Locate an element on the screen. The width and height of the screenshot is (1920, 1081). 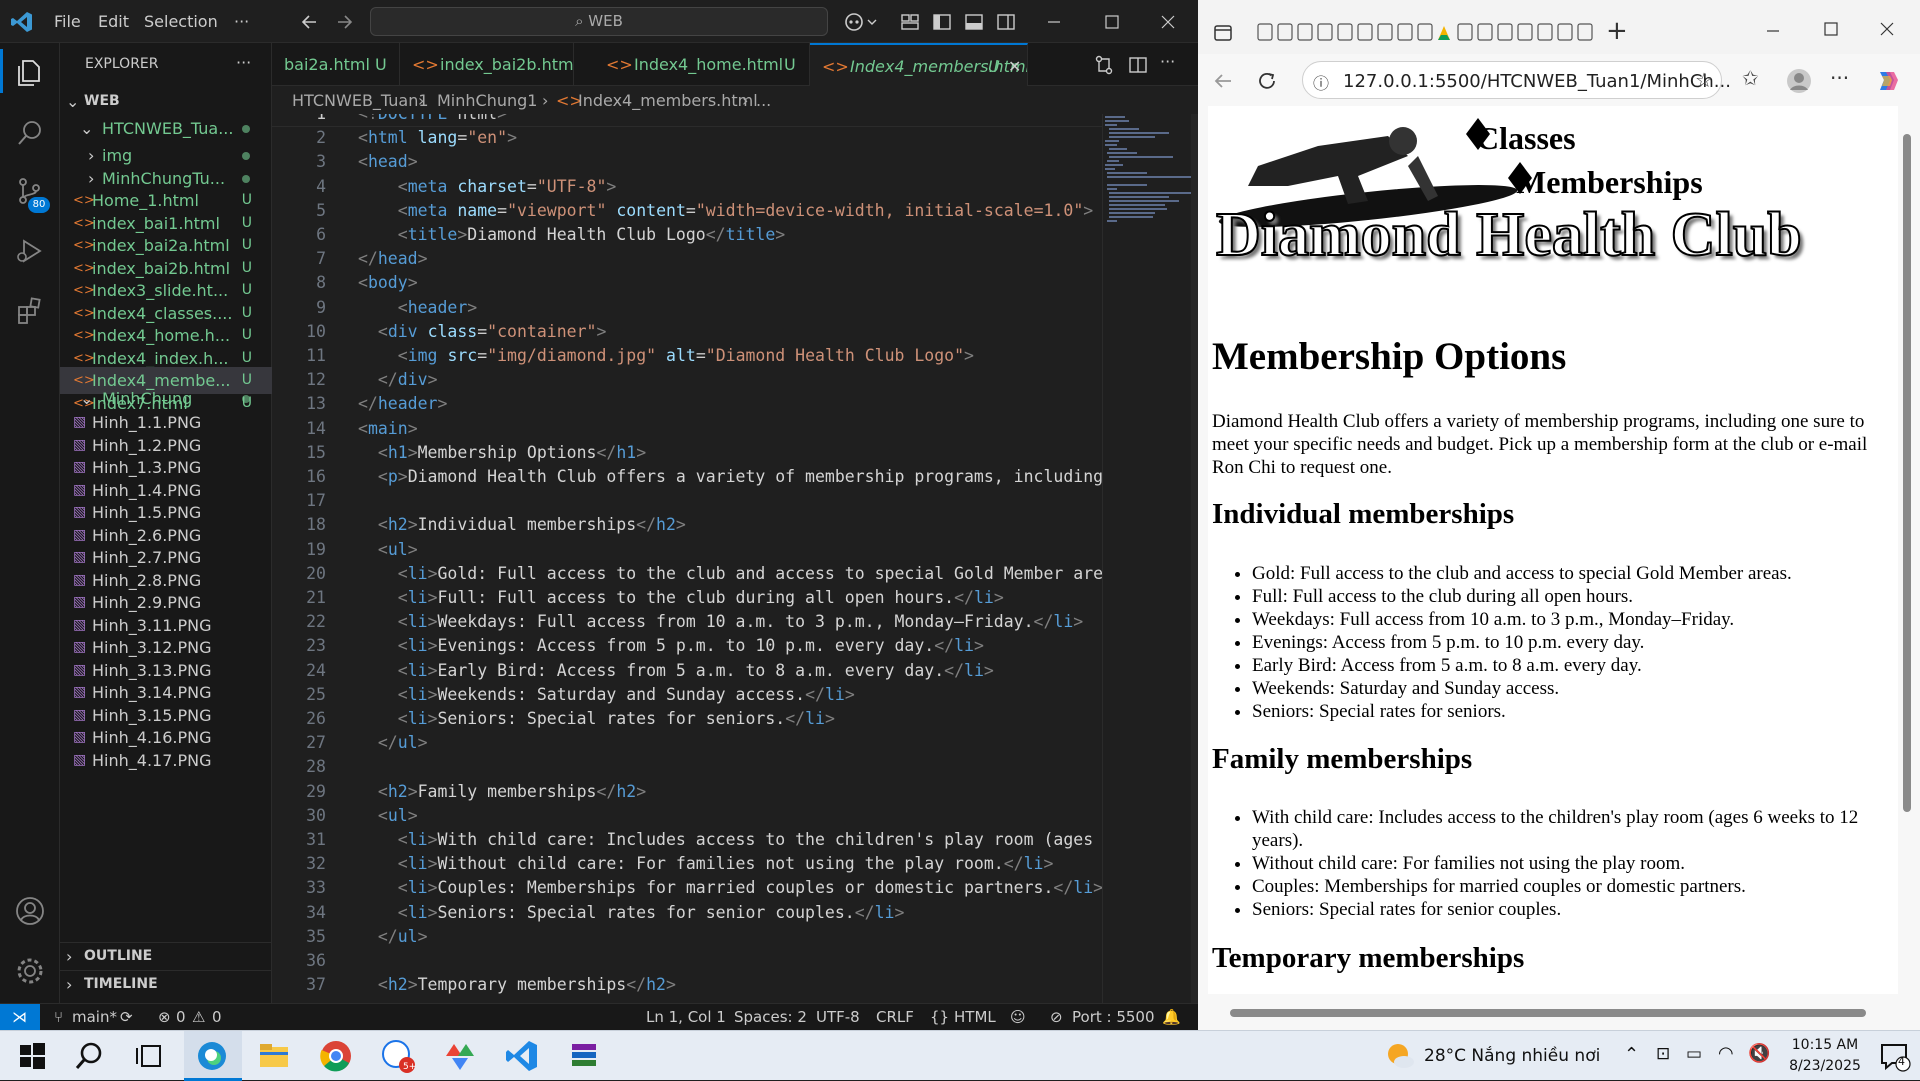
edge-browser-icon is located at coordinates (212, 1056).